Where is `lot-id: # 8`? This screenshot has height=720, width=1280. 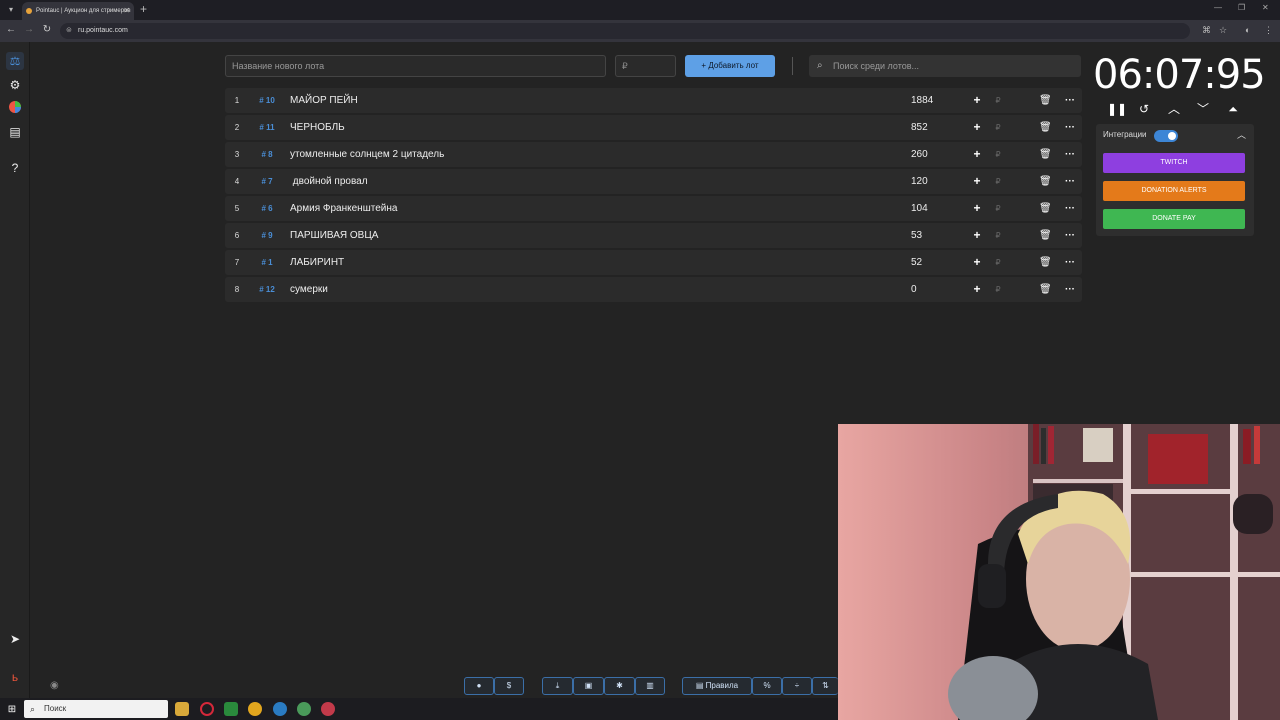 lot-id: # 8 is located at coordinates (267, 154).